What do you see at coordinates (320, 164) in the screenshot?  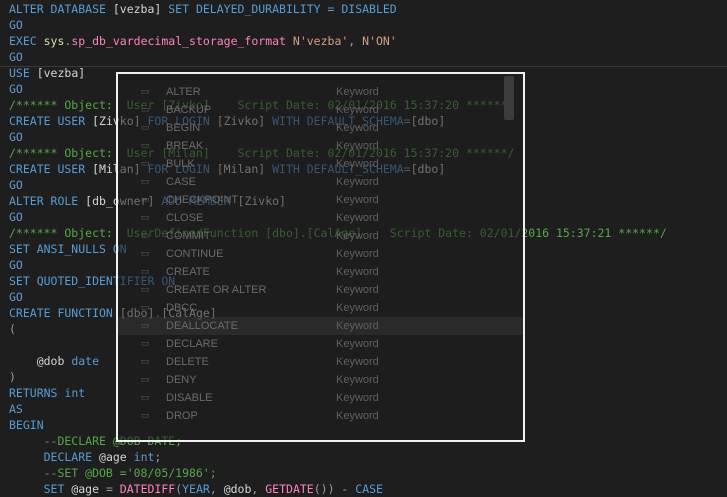 I see `completion-item: ▭ BULK Keyword` at bounding box center [320, 164].